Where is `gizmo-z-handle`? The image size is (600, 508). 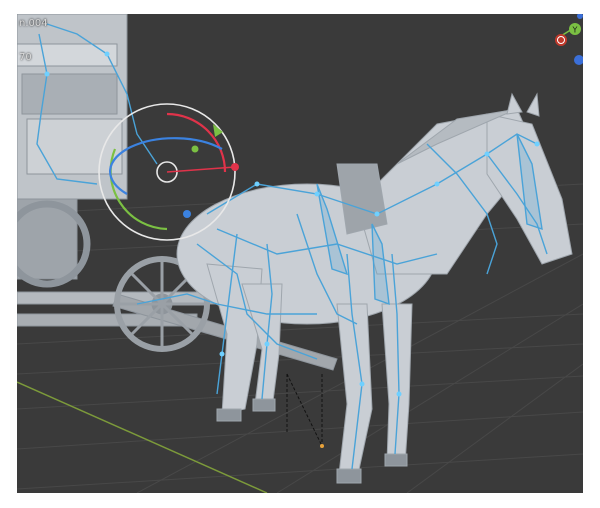
gizmo-z-handle is located at coordinates (187, 214).